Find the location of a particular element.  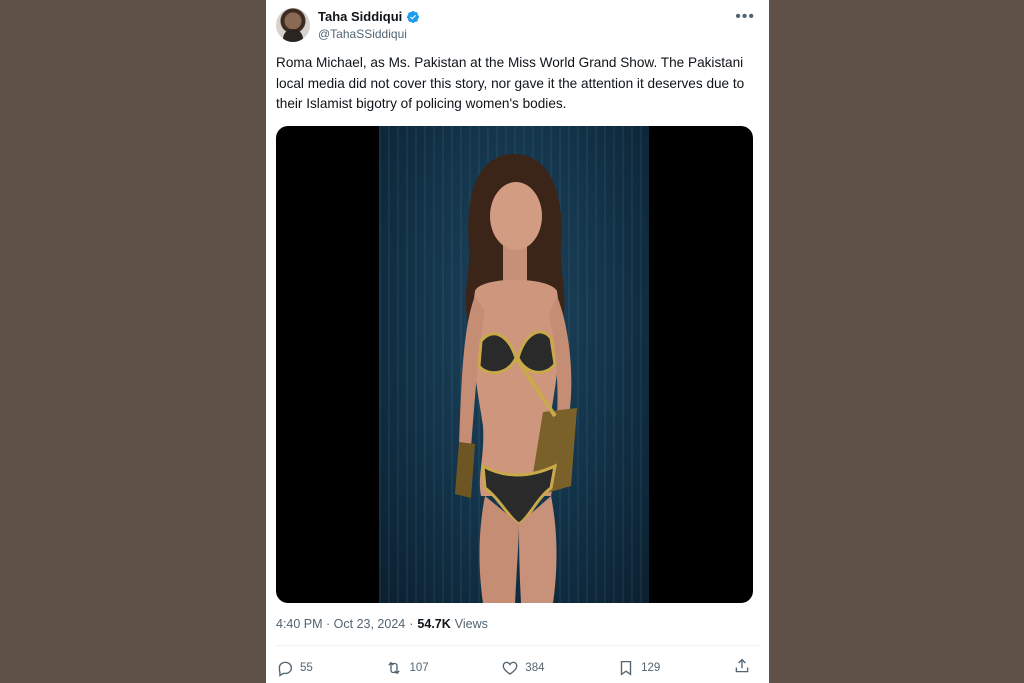

author-name-row: Taha Siddiqui is located at coordinates (369, 16).